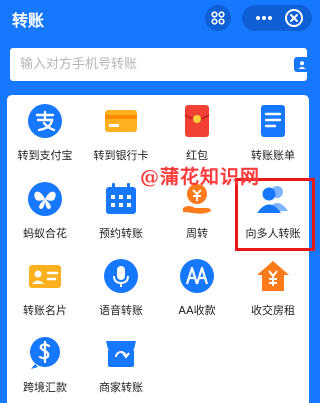 The width and height of the screenshot is (320, 403). I want to click on bill-icon, so click(273, 121).